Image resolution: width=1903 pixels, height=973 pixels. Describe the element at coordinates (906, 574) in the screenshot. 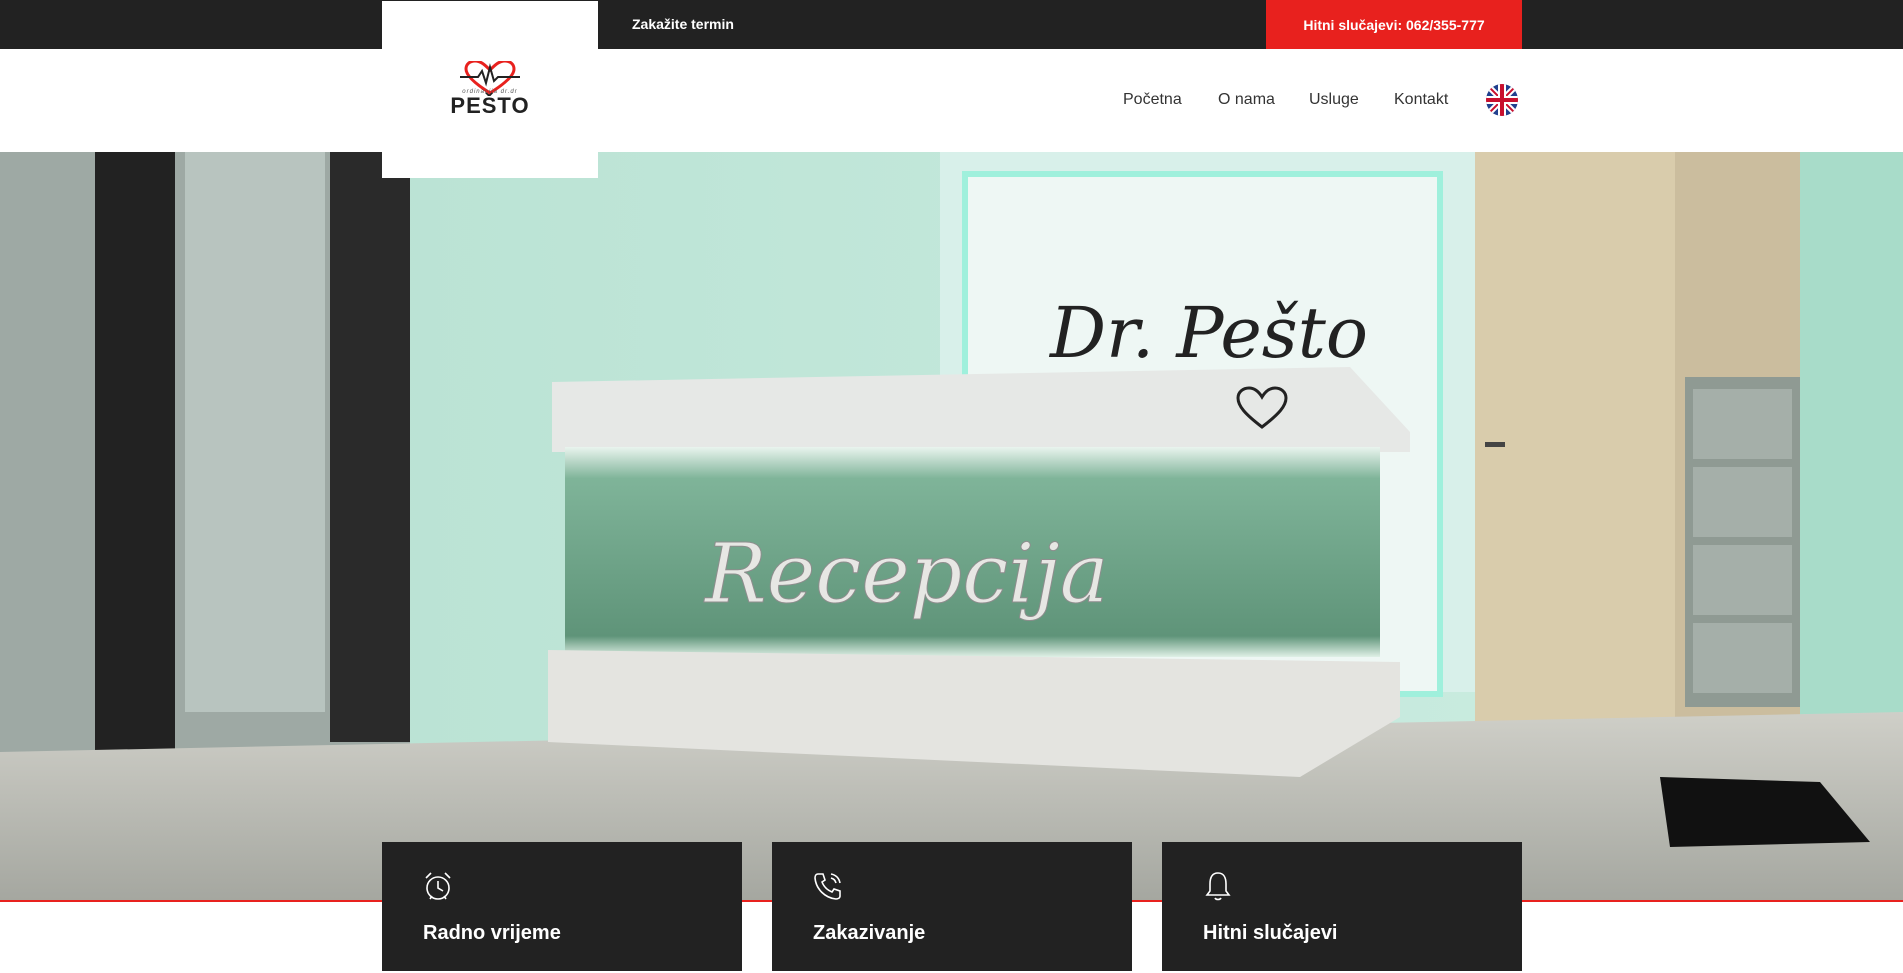

I see `desk-sign: Recepcija` at that location.